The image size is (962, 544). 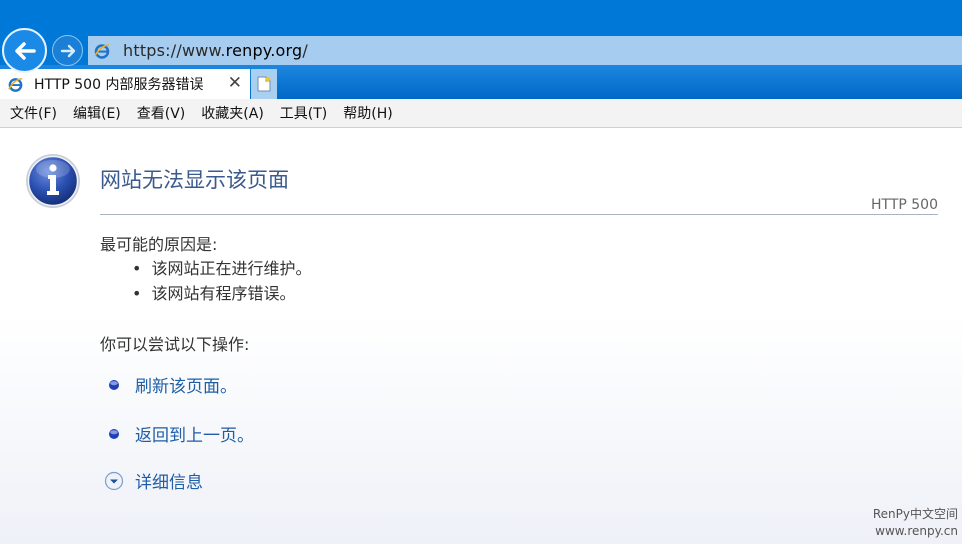 I want to click on details-link: 详细信息, so click(x=169, y=480).